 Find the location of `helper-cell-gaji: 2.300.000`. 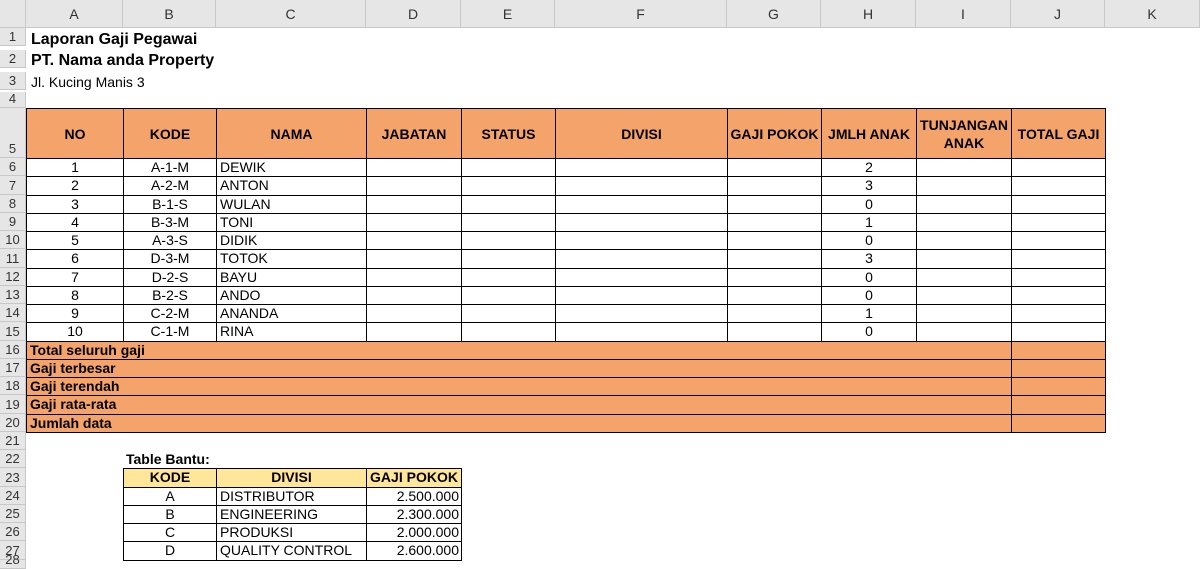

helper-cell-gaji: 2.300.000 is located at coordinates (414, 514).